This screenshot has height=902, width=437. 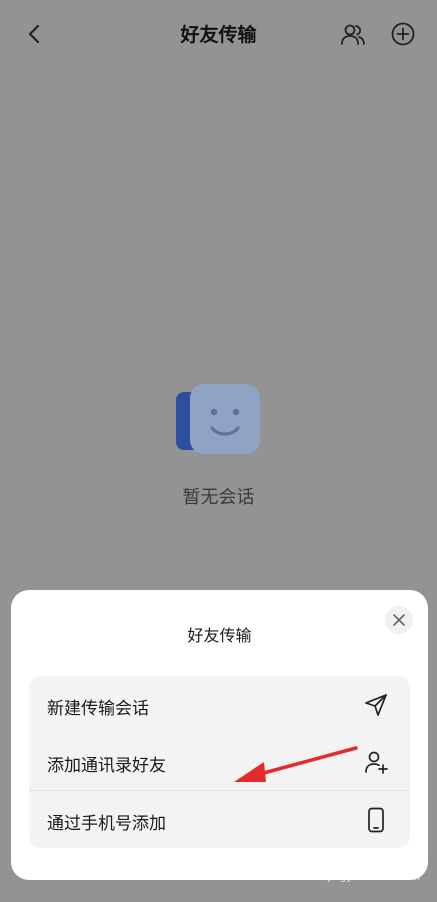 What do you see at coordinates (374, 877) in the screenshot?
I see `watermark-url: jingyan.baidu.com` at bounding box center [374, 877].